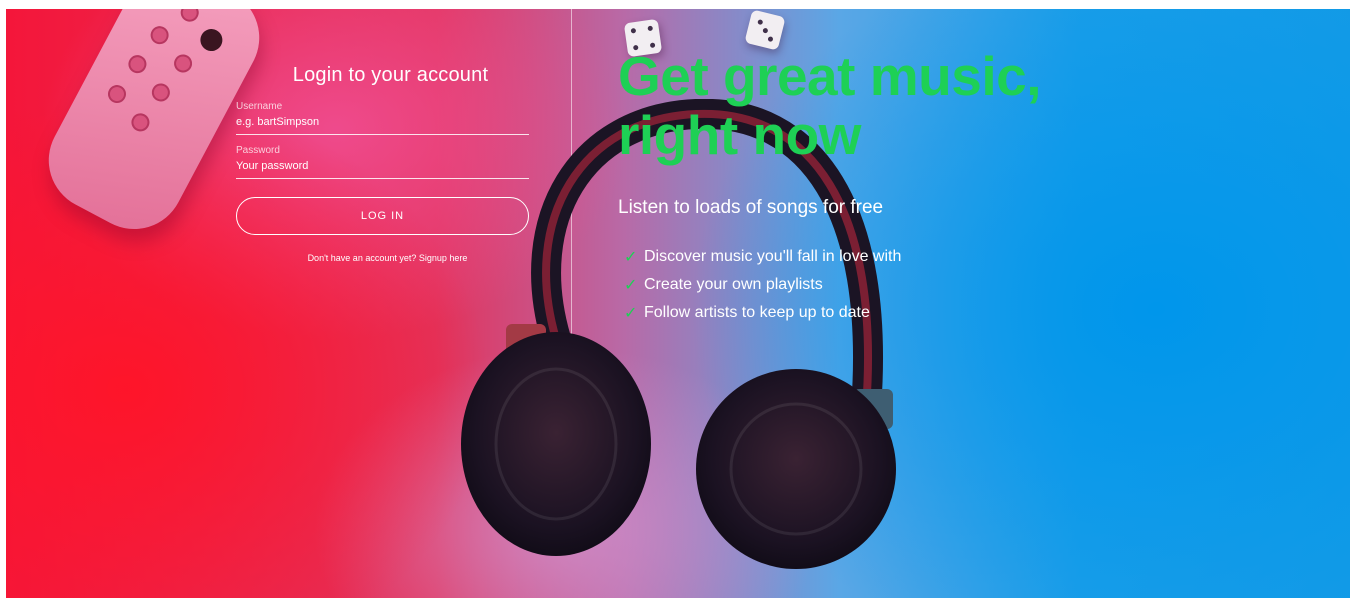  I want to click on password-input, so click(382, 168).